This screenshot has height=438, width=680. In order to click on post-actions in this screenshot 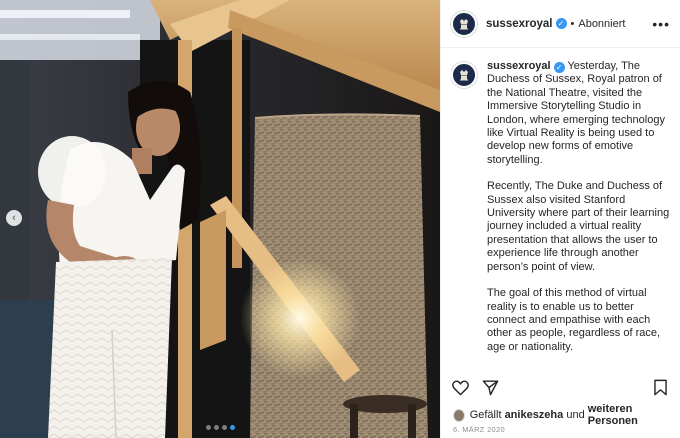, I will do `click(560, 387)`.